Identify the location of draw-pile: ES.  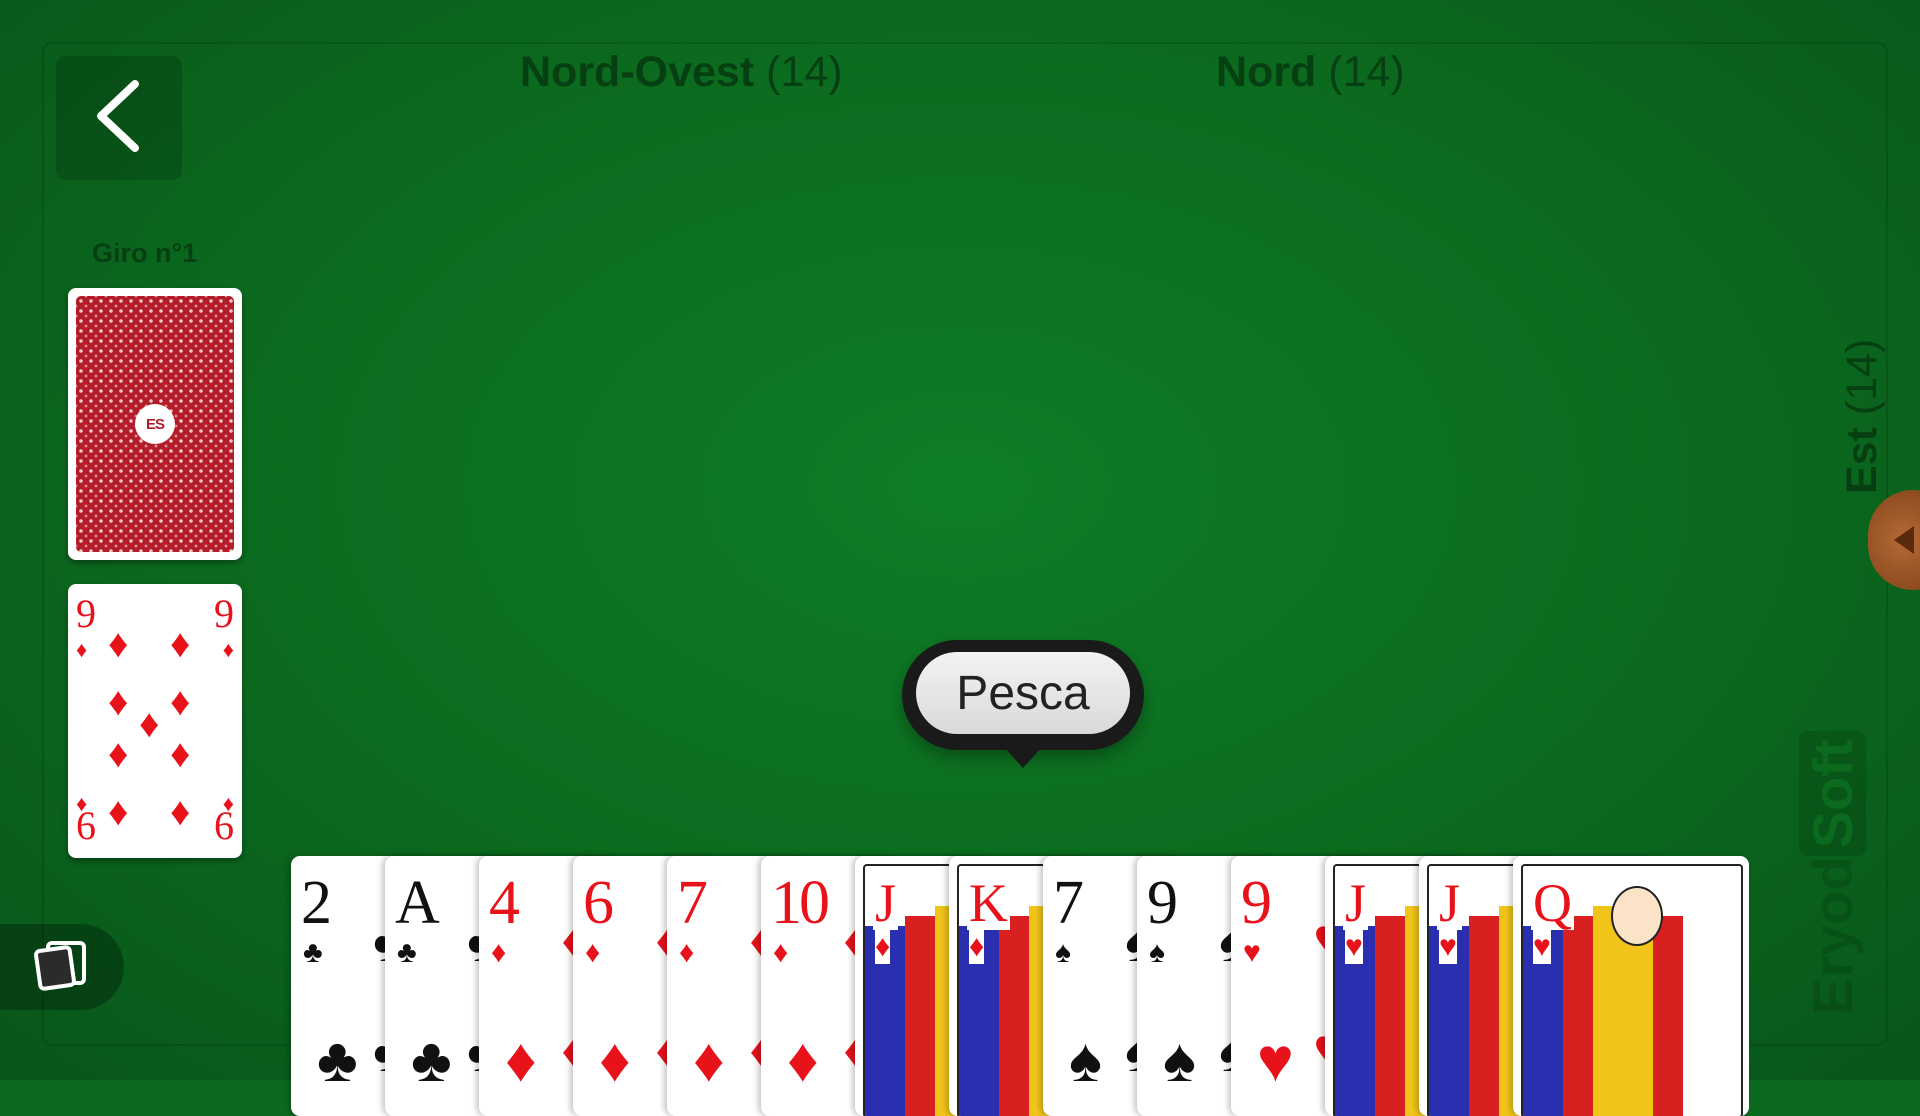
(155, 424).